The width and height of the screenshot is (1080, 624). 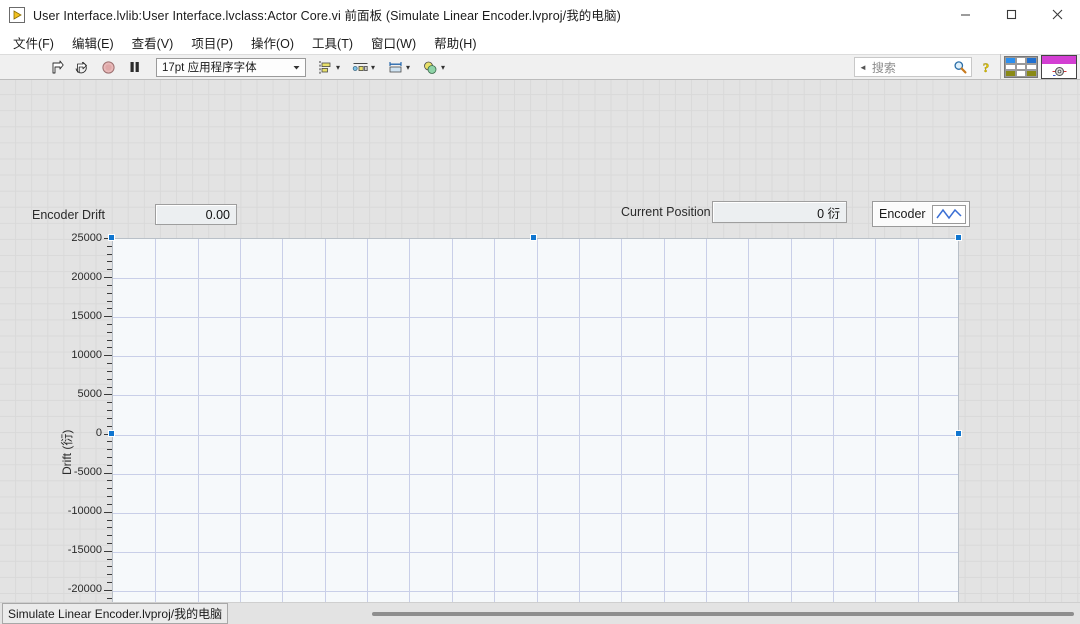 I want to click on selection-handle-top-left, so click(x=111, y=237).